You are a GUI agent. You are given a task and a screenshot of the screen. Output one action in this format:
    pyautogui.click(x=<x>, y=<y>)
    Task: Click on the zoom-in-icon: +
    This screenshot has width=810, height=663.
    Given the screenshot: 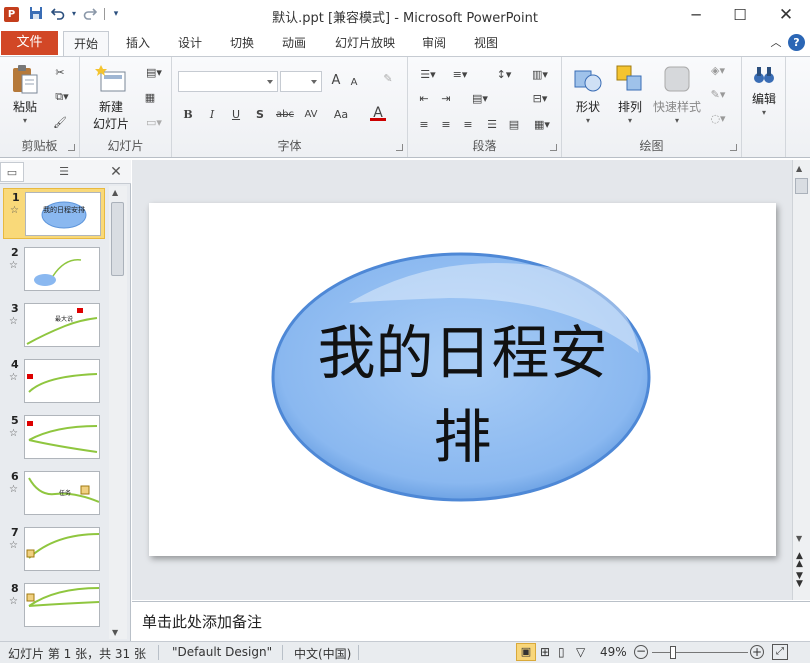 What is the action you would take?
    pyautogui.click(x=757, y=652)
    